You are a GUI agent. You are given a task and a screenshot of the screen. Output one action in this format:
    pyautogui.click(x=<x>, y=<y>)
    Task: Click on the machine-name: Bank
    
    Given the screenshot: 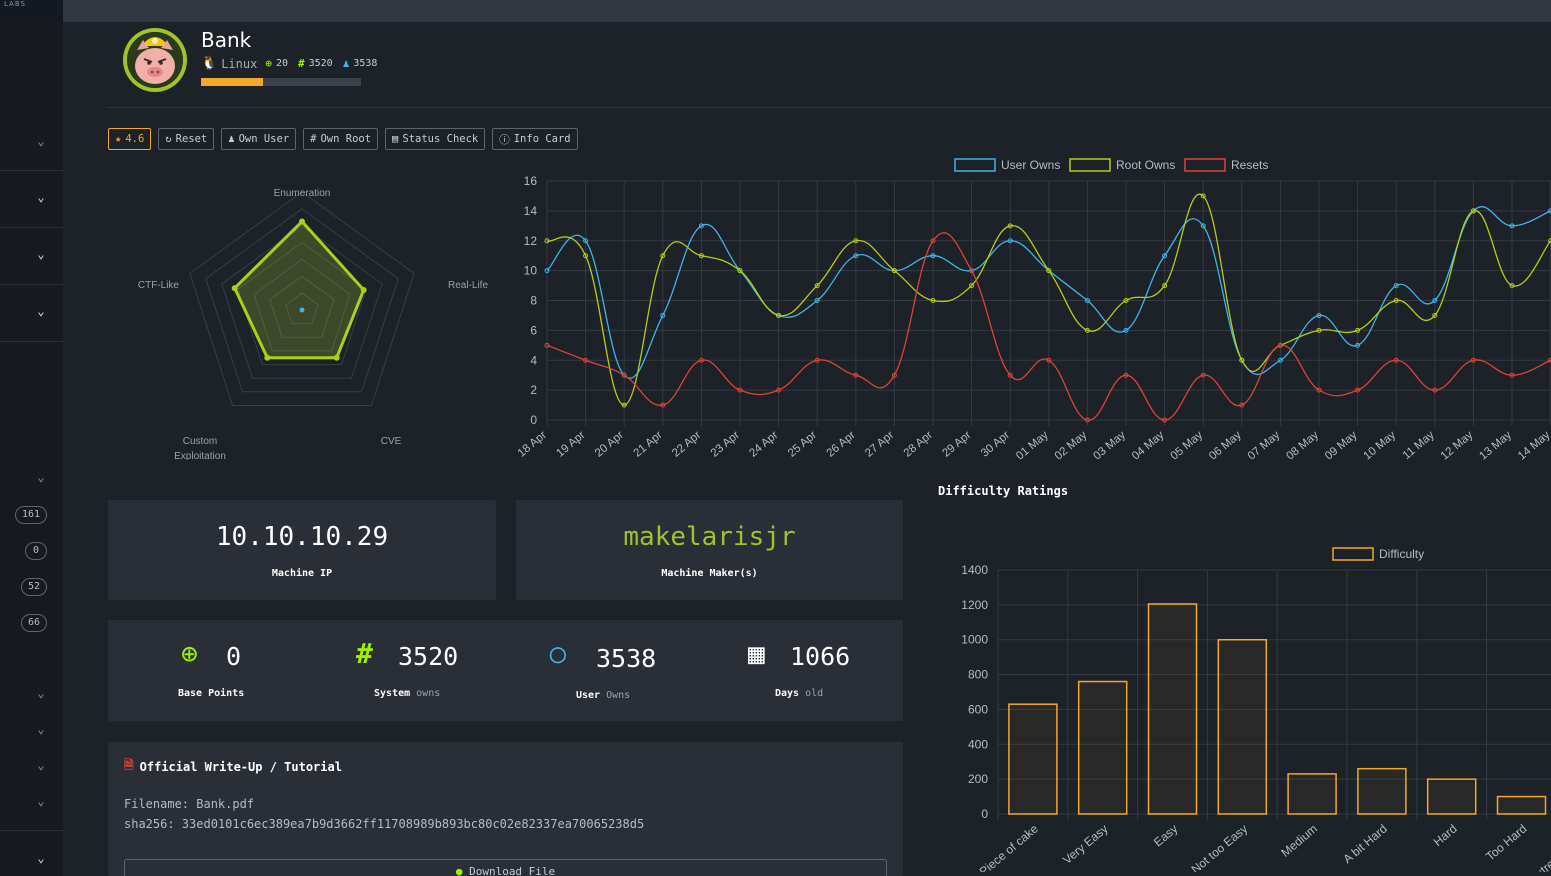 What is the action you would take?
    pyautogui.click(x=226, y=40)
    